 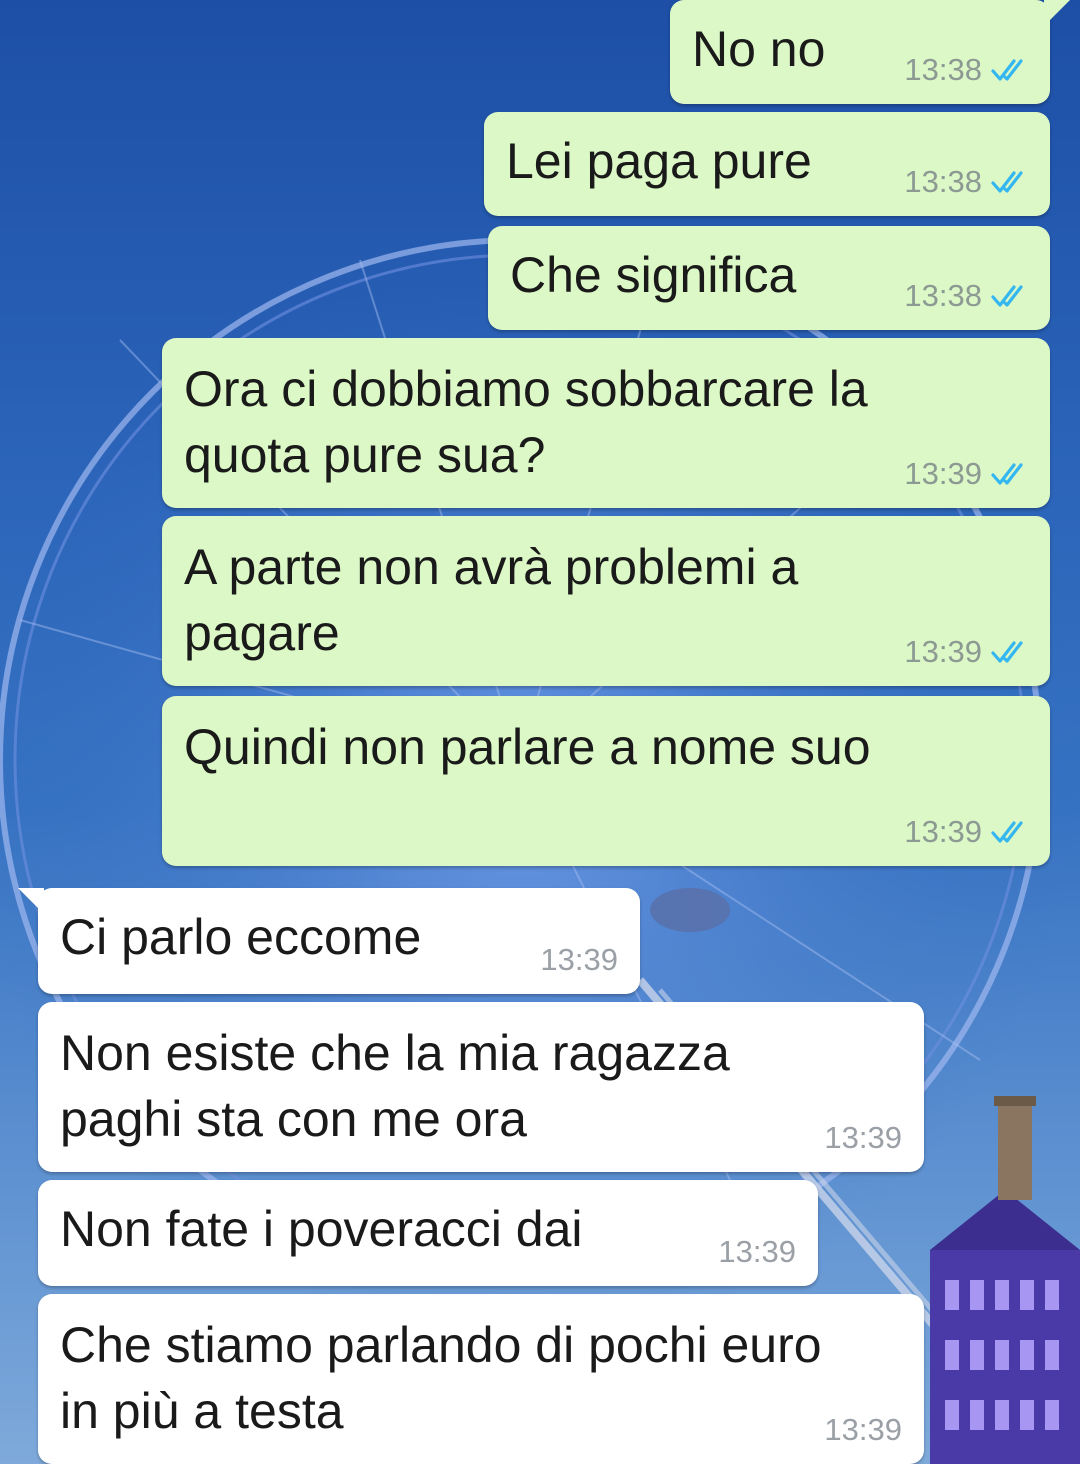 What do you see at coordinates (321, 1229) in the screenshot?
I see `message-text: Non fate i poveracci dai` at bounding box center [321, 1229].